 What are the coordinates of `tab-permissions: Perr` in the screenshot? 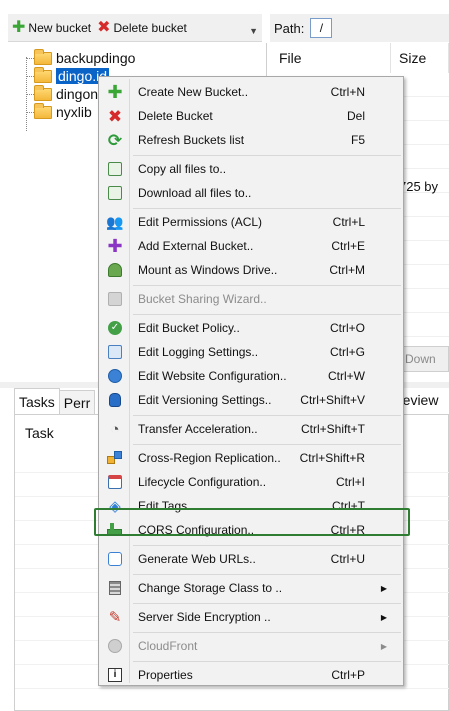 It's located at (77, 402).